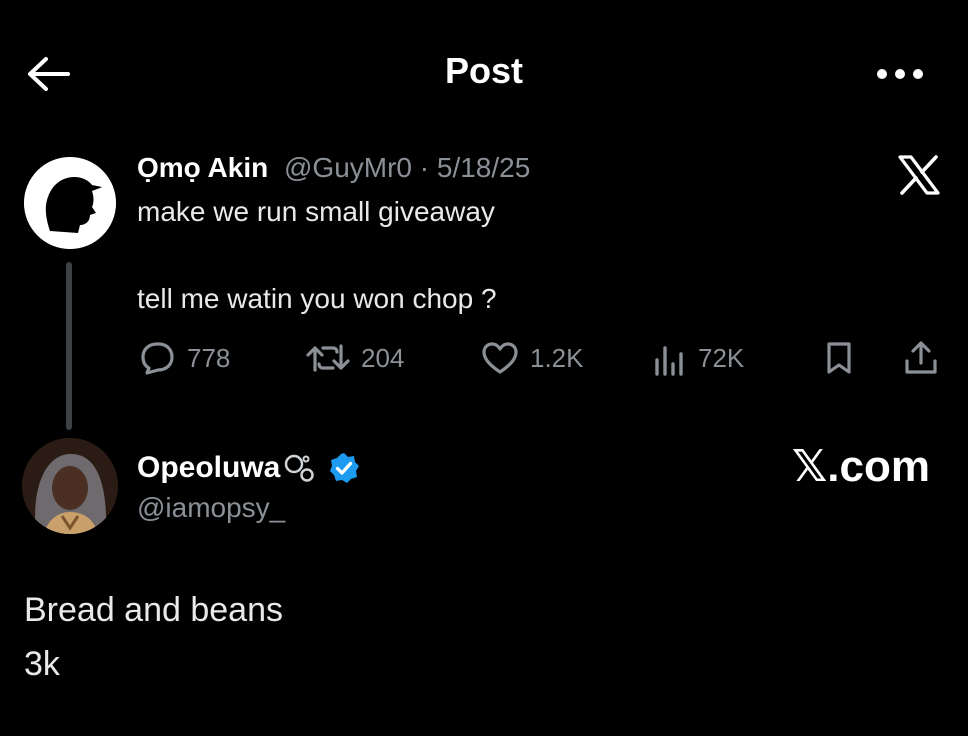 The image size is (968, 736). I want to click on bookmark-button, so click(844, 358).